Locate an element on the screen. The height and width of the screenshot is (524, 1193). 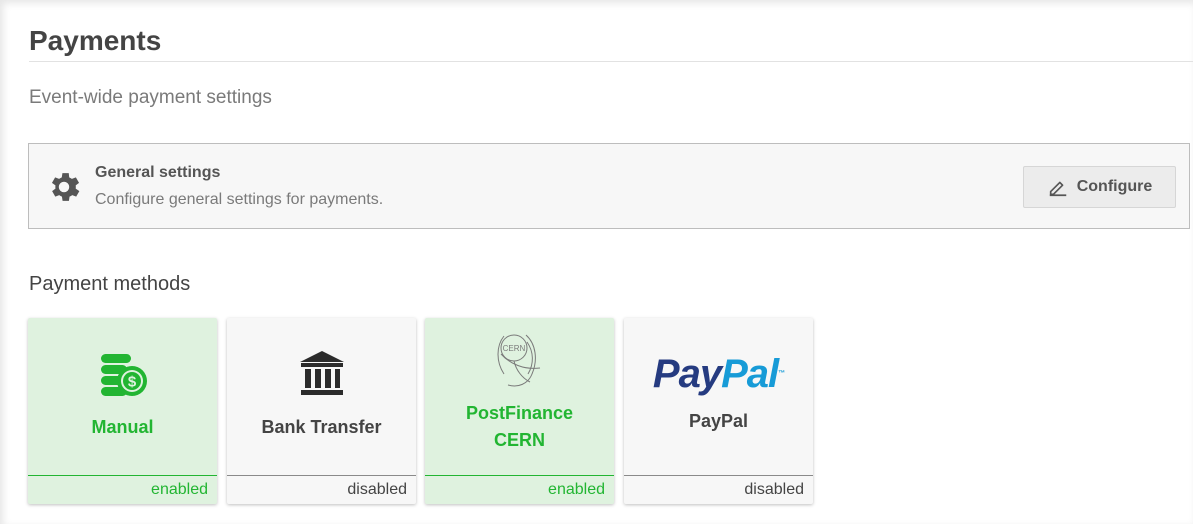
payment-method-postfinance-cern: CERN PostFinance CERN enabled is located at coordinates (519, 411).